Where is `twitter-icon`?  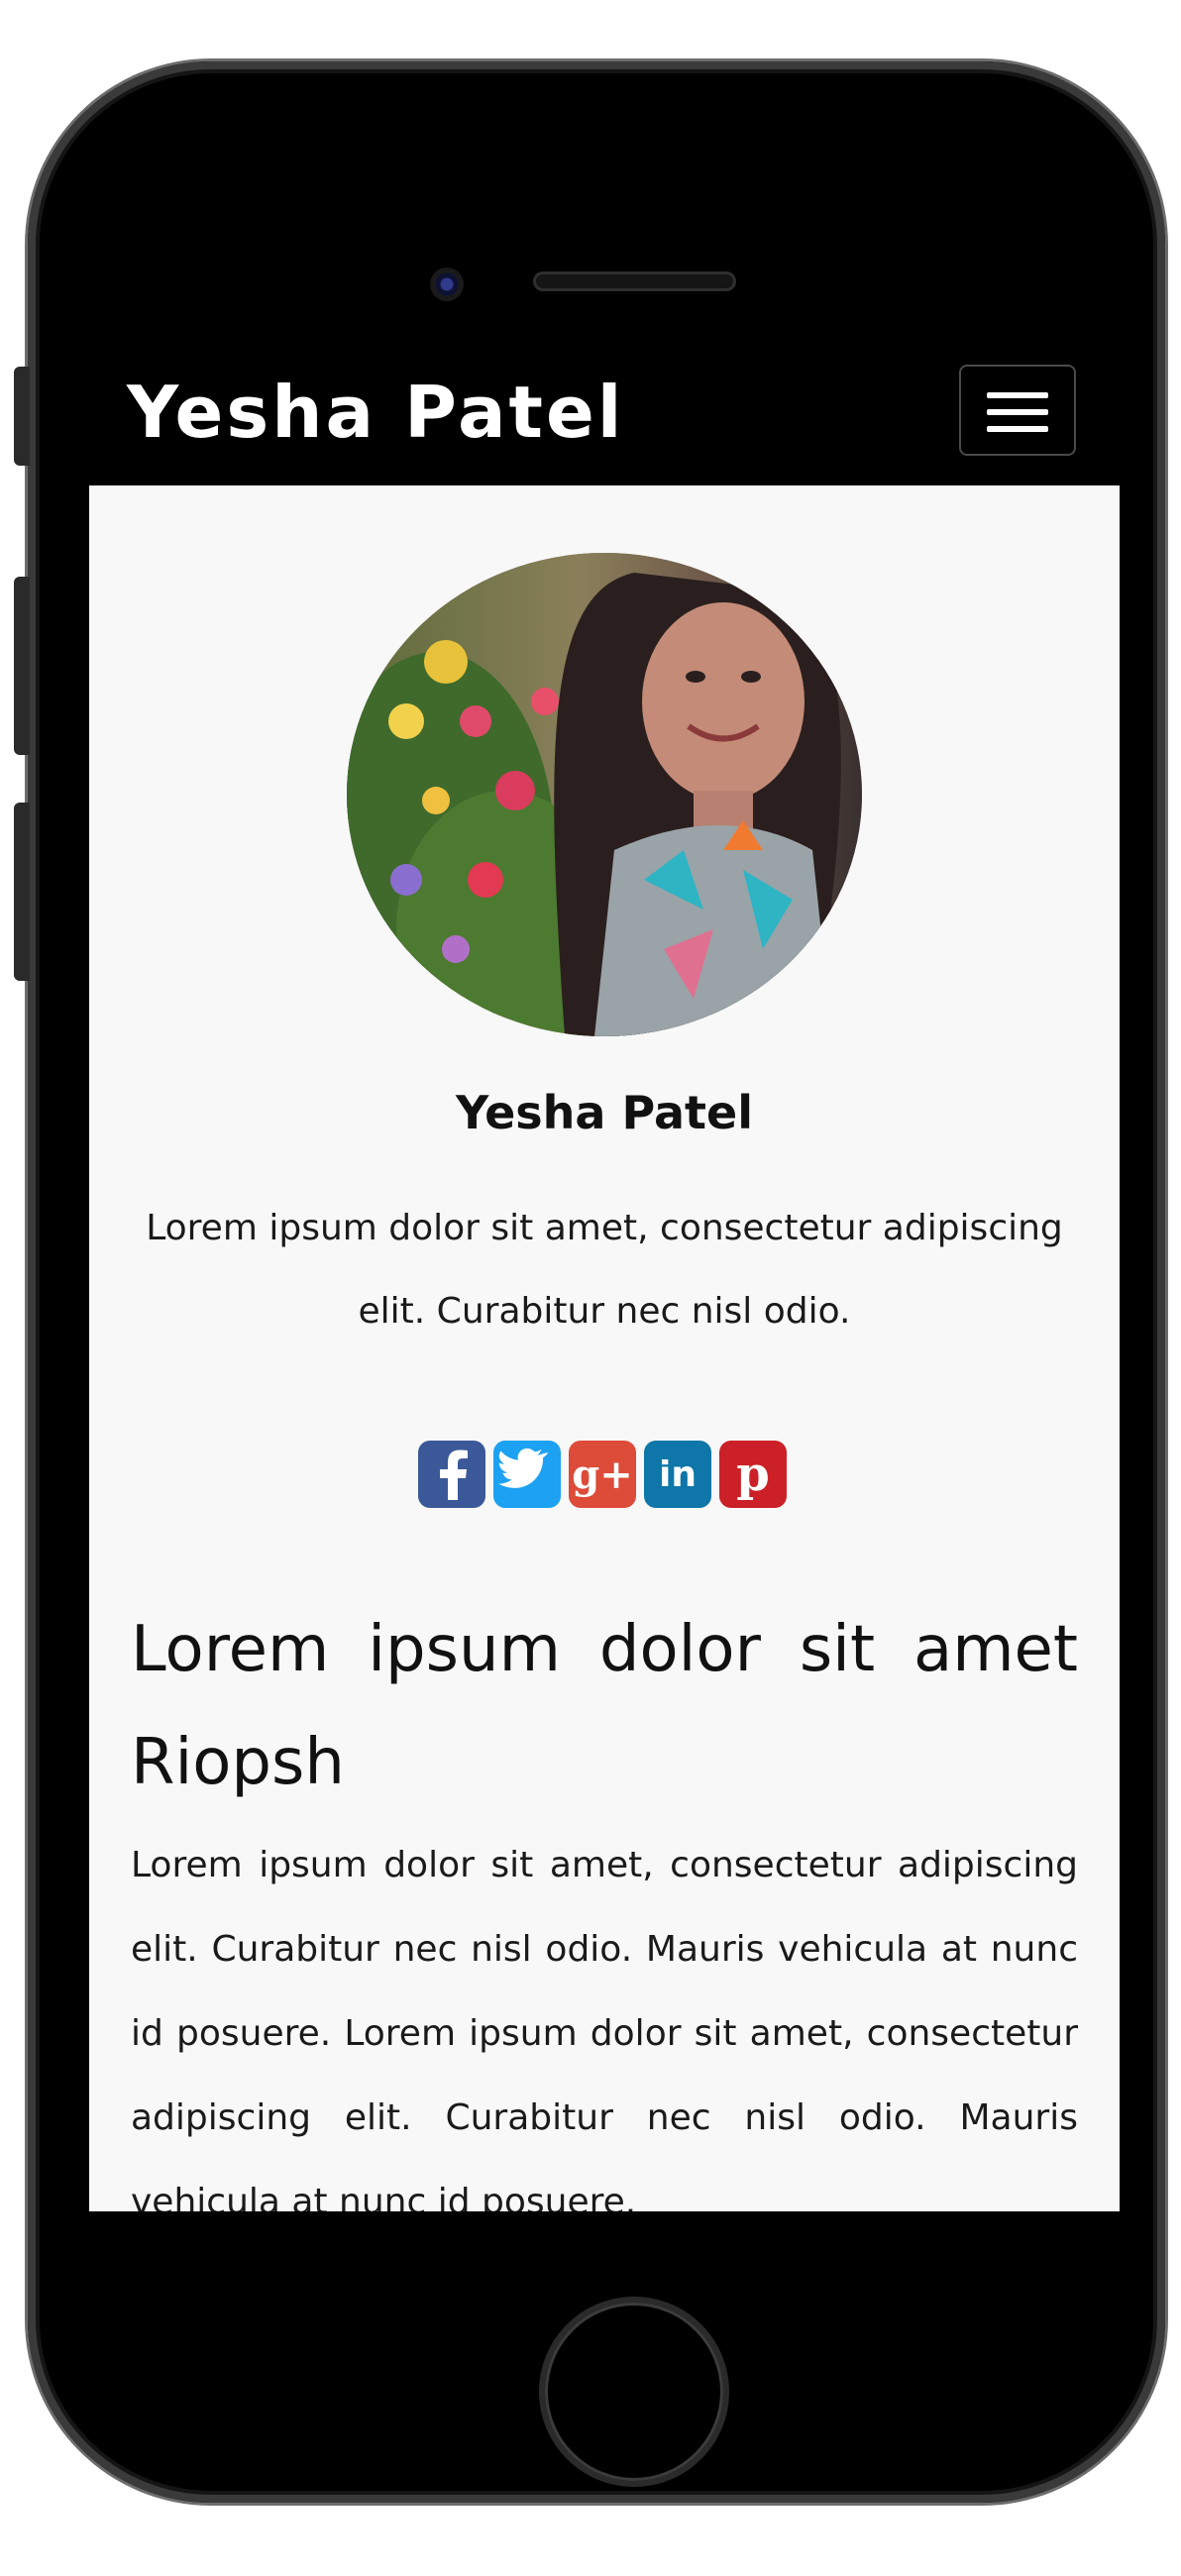 twitter-icon is located at coordinates (527, 1474).